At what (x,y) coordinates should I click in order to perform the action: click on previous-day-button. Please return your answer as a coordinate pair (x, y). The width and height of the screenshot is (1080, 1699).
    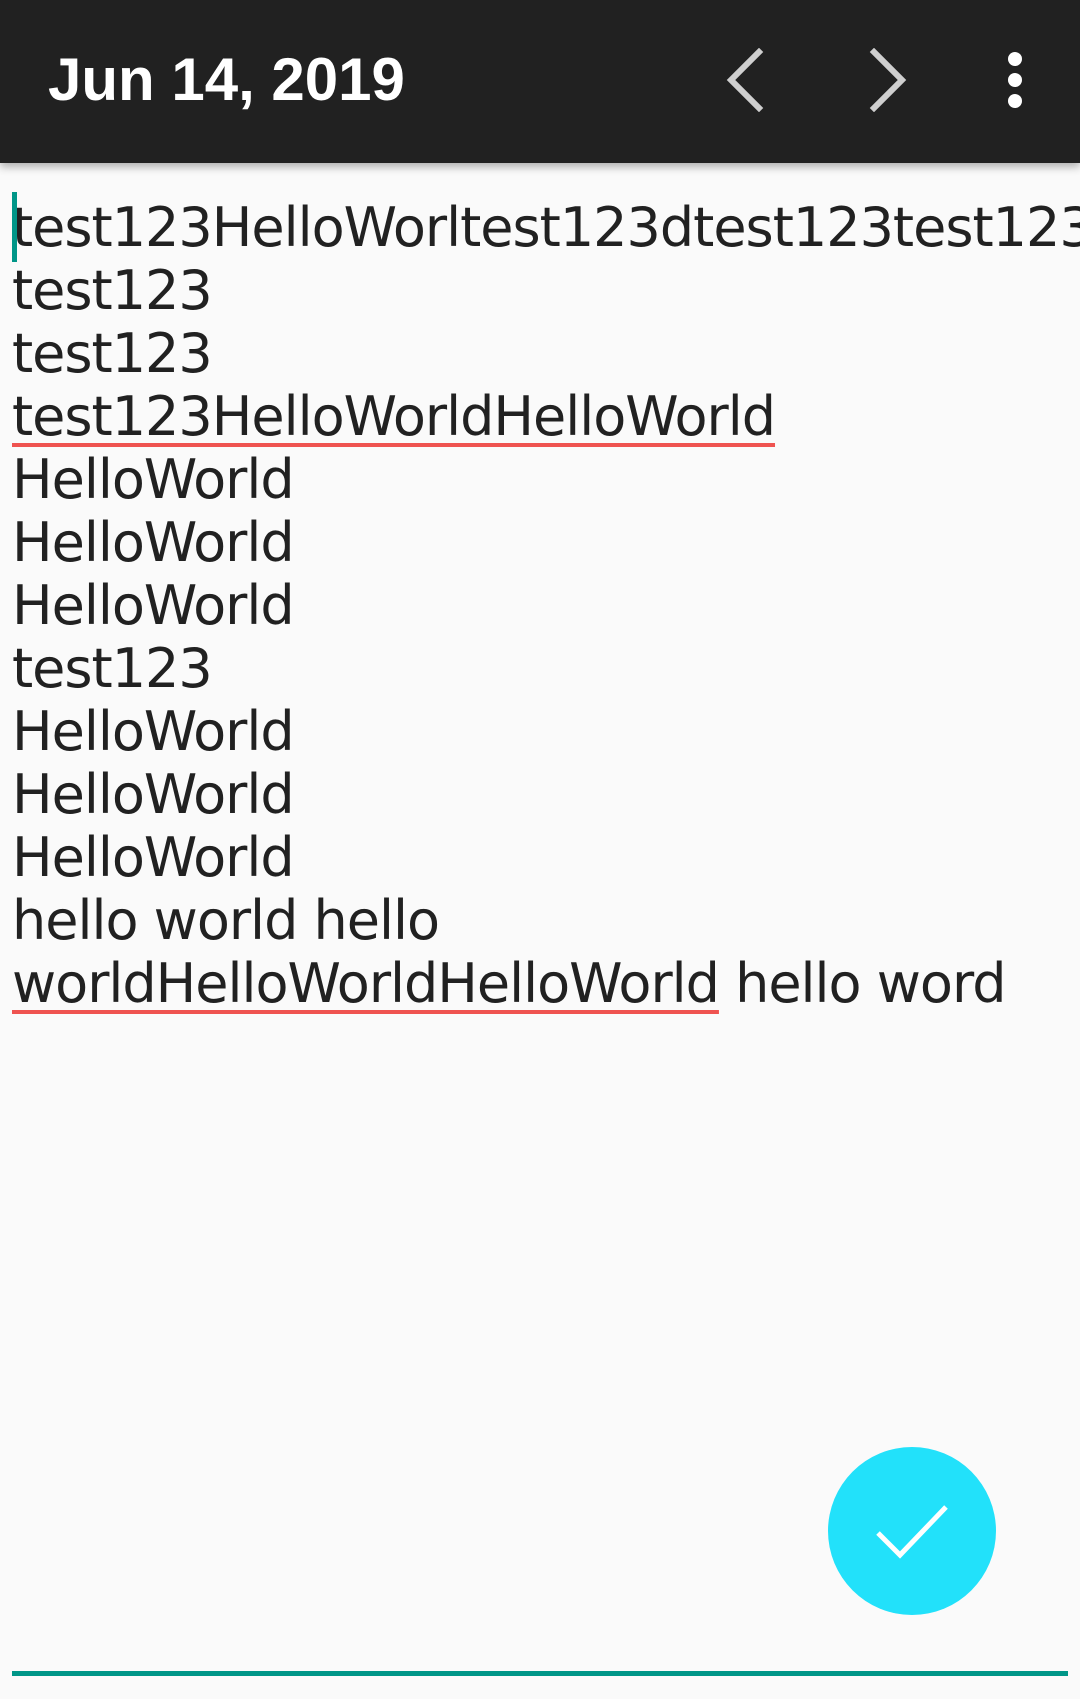
    Looking at the image, I should click on (745, 80).